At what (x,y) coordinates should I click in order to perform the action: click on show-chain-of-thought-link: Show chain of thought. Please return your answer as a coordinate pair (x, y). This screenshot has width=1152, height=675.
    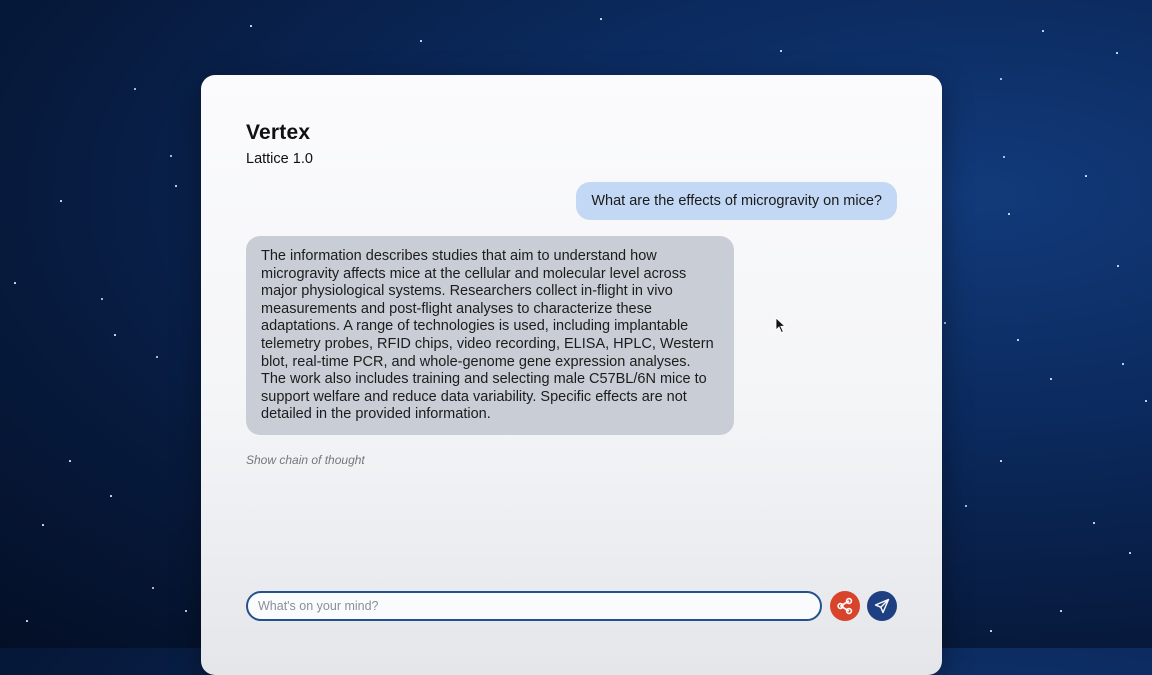
    Looking at the image, I should click on (305, 460).